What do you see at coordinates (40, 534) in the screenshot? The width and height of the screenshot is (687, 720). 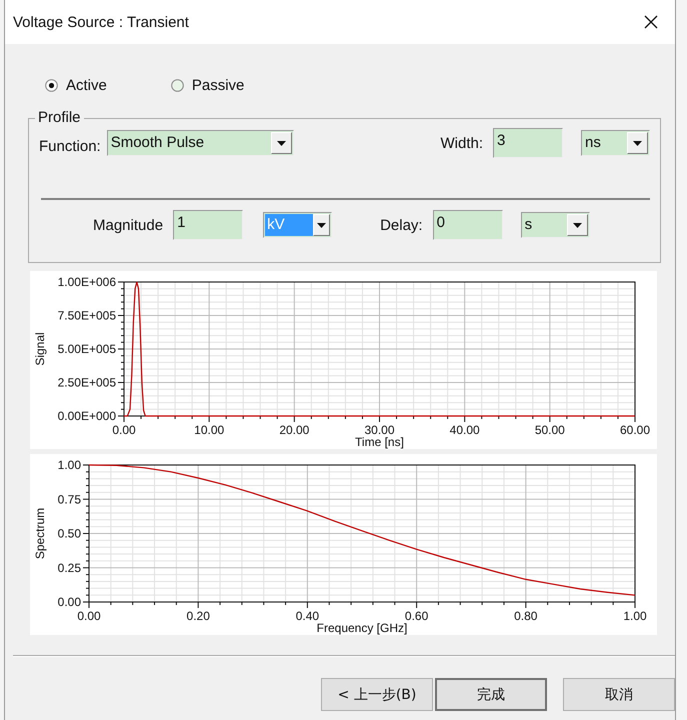 I see `y-axis-title: Spectrum` at bounding box center [40, 534].